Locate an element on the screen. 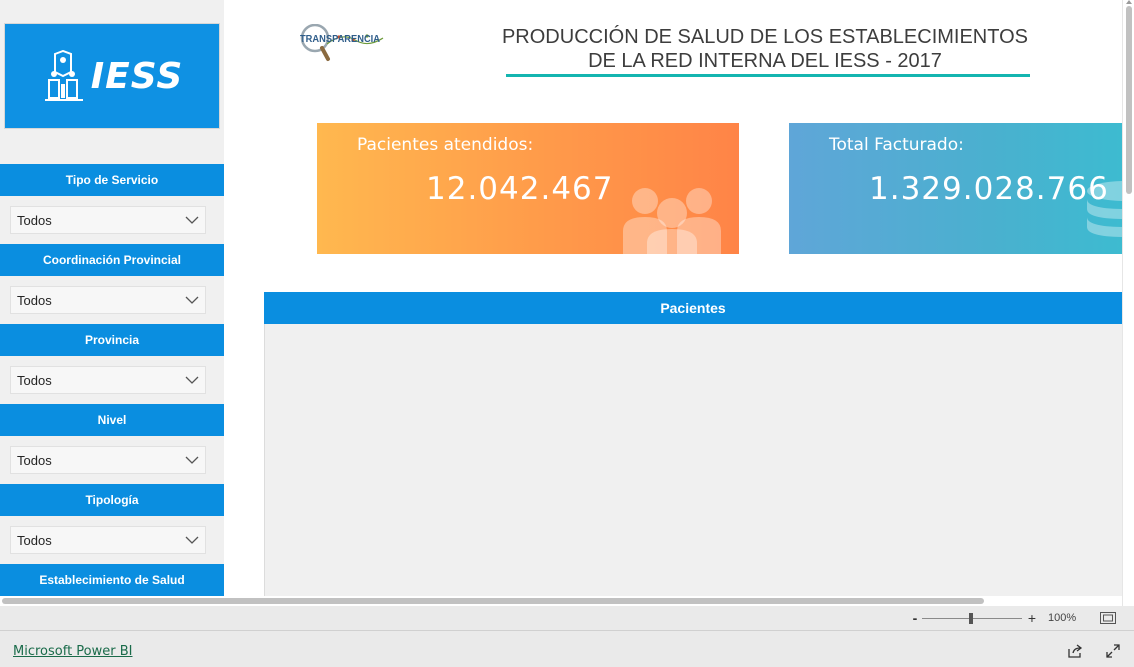 Image resolution: width=1134 pixels, height=667 pixels. filter-header-coordinacion-provincial: Coordinación Provincial is located at coordinates (112, 260).